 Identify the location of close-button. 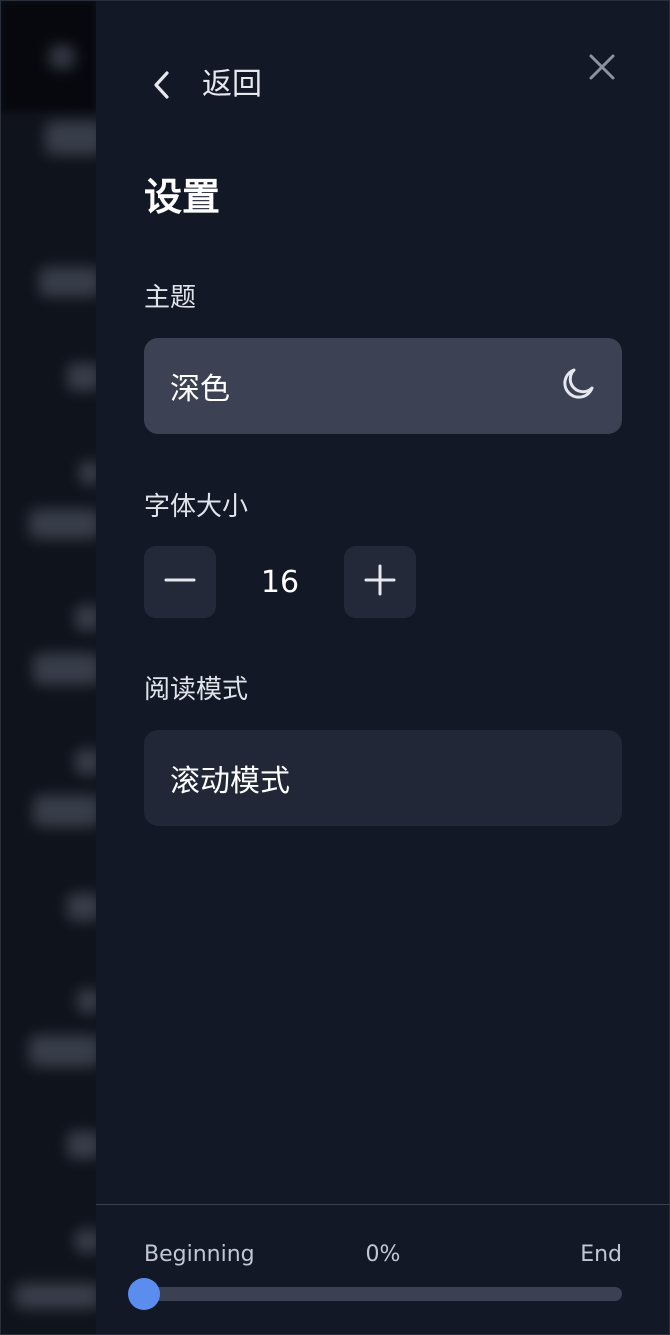
(602, 69).